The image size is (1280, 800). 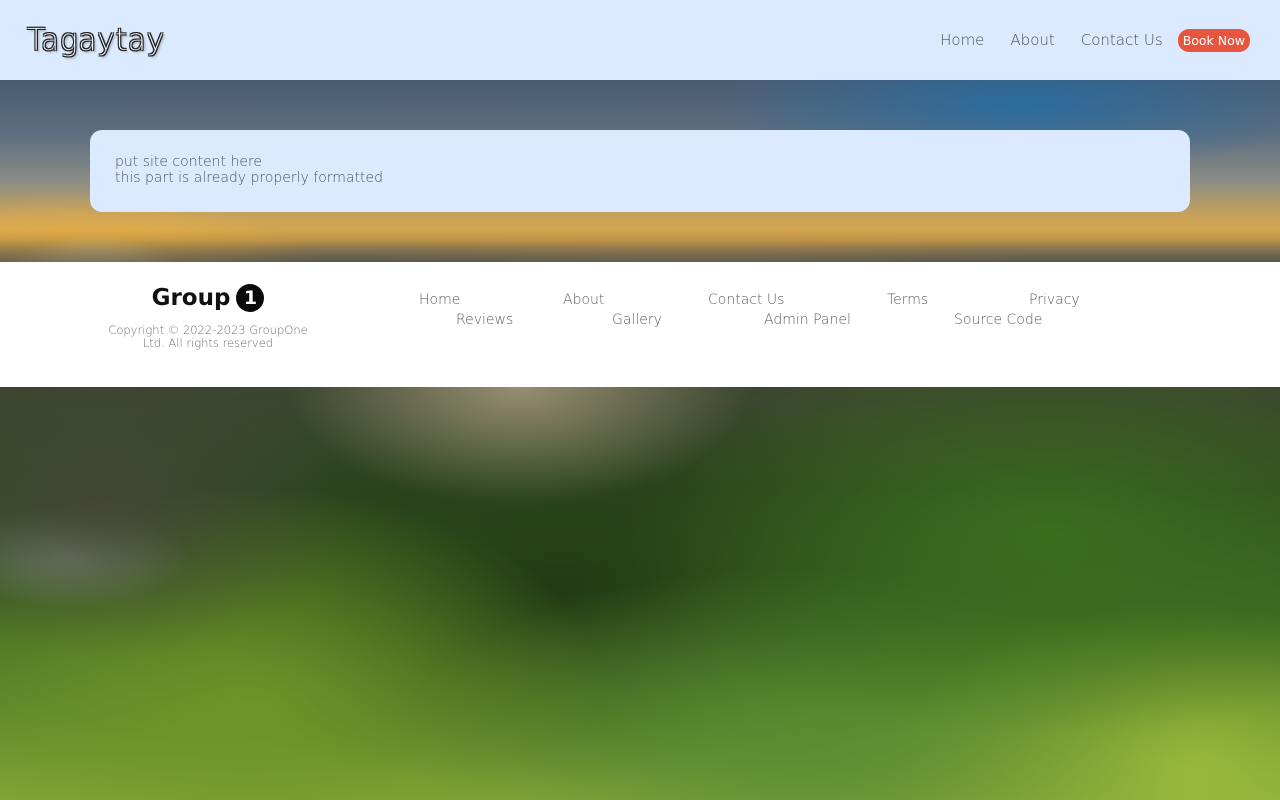 I want to click on content-line: put site content here, so click(x=189, y=162).